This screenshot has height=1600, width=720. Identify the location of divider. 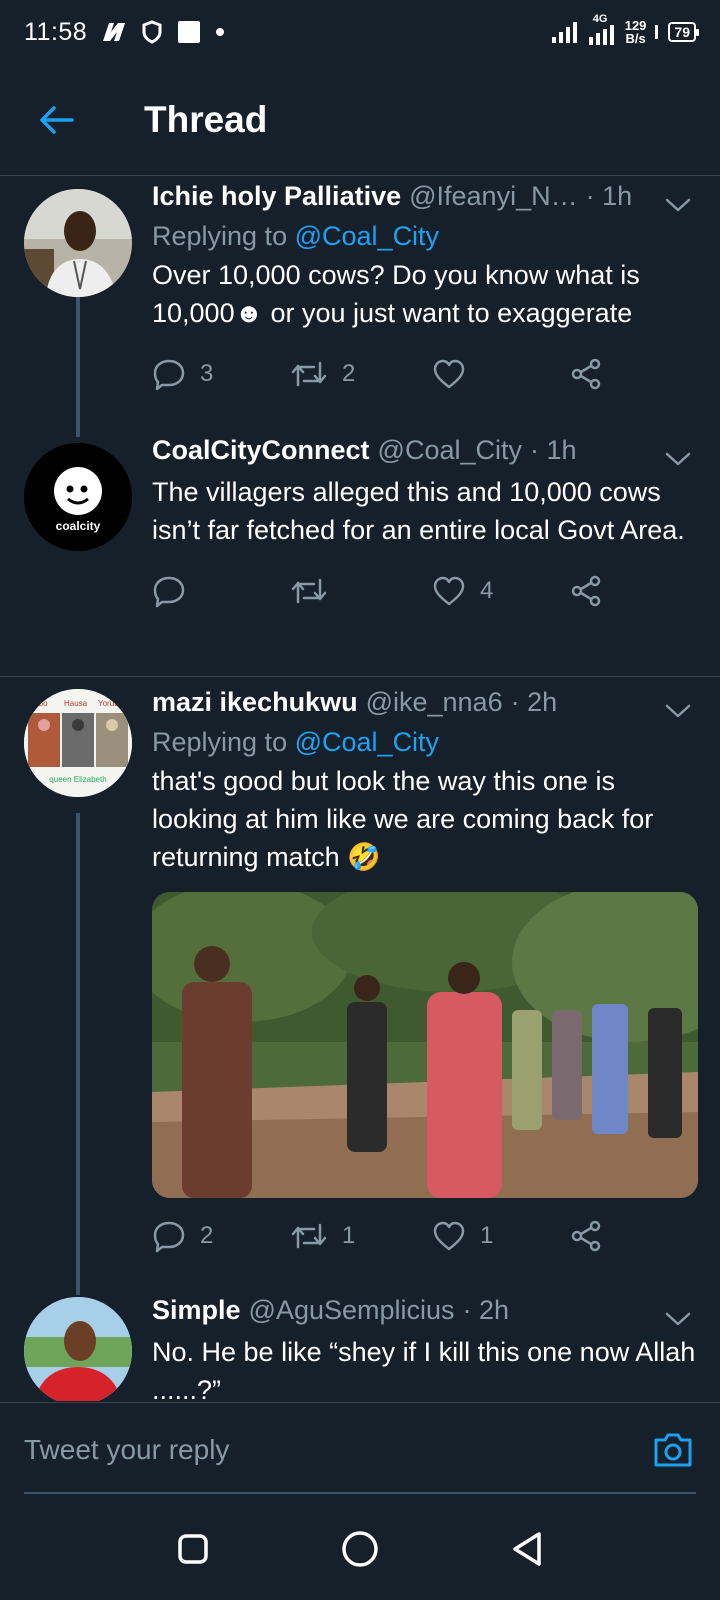
(360, 676).